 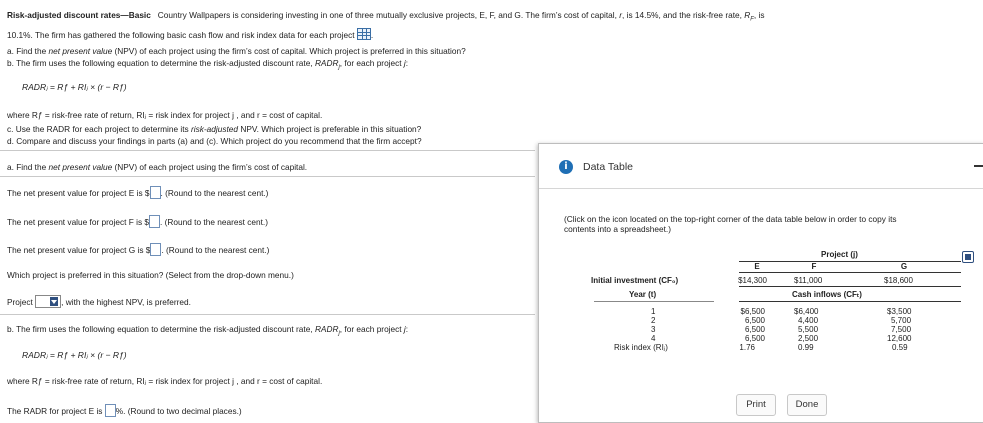 What do you see at coordinates (850, 286) in the screenshot?
I see `initial-rule` at bounding box center [850, 286].